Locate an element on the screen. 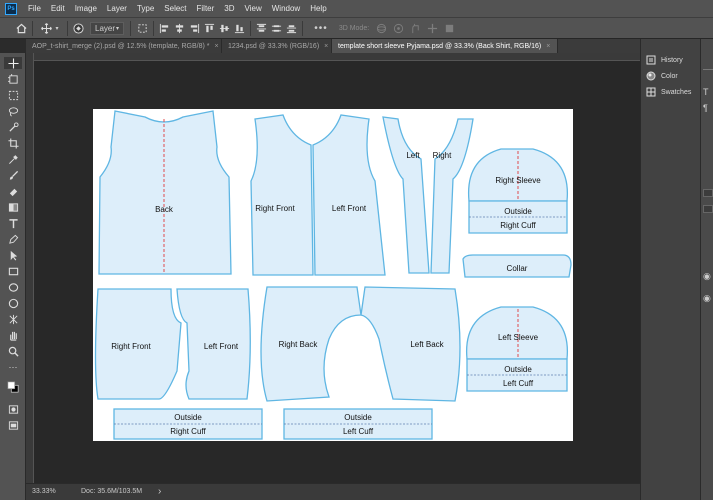 The image size is (713, 500). hand-tool-icon is located at coordinates (13, 335).